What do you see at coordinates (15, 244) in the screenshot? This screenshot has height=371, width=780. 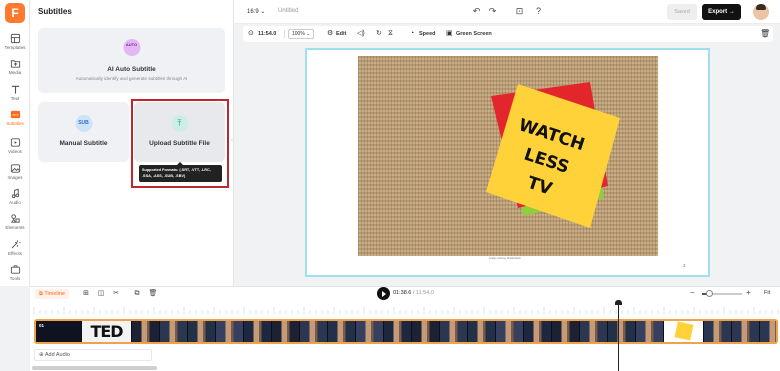 I see `effects-icon` at bounding box center [15, 244].